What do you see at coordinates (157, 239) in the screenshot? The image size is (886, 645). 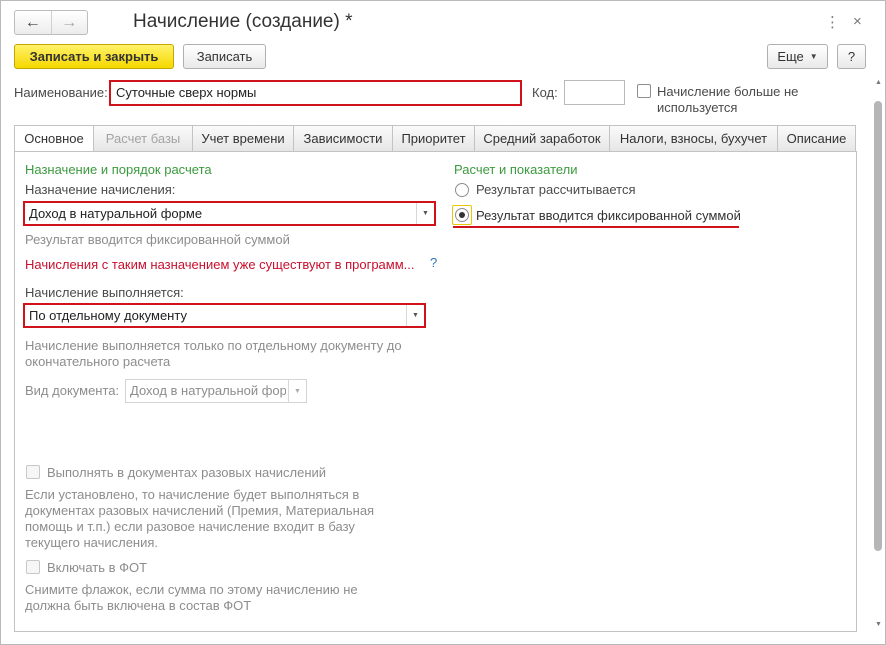 I see `purpose-hint: Результат вводится фиксированной суммой` at bounding box center [157, 239].